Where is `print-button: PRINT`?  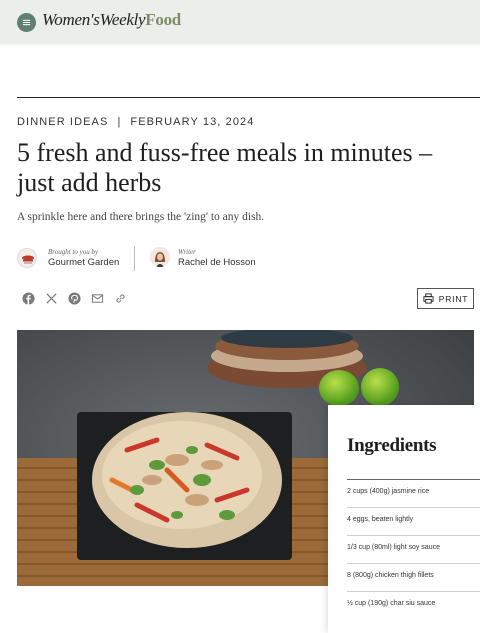
print-button: PRINT is located at coordinates (445, 298).